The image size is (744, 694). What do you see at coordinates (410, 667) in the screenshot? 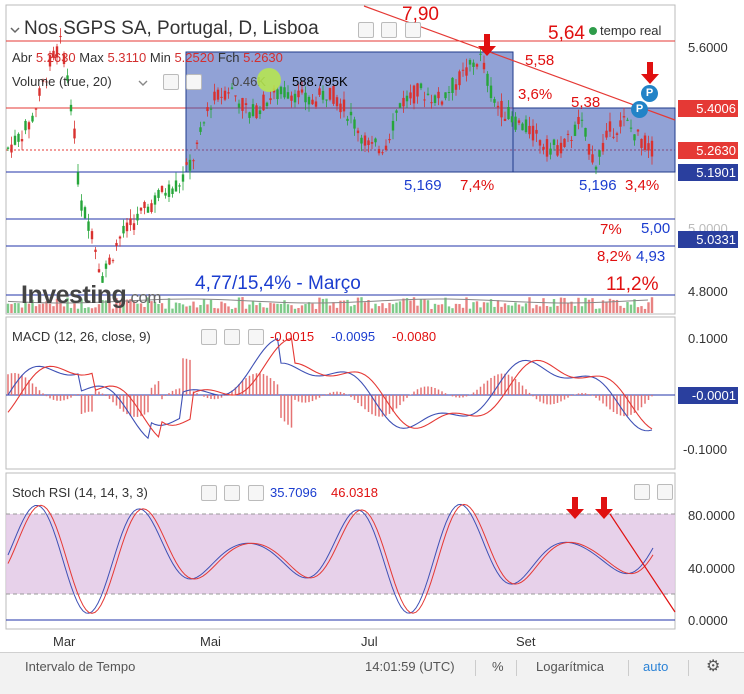
I see `clock-time: 14:01:59 (UTC)` at bounding box center [410, 667].